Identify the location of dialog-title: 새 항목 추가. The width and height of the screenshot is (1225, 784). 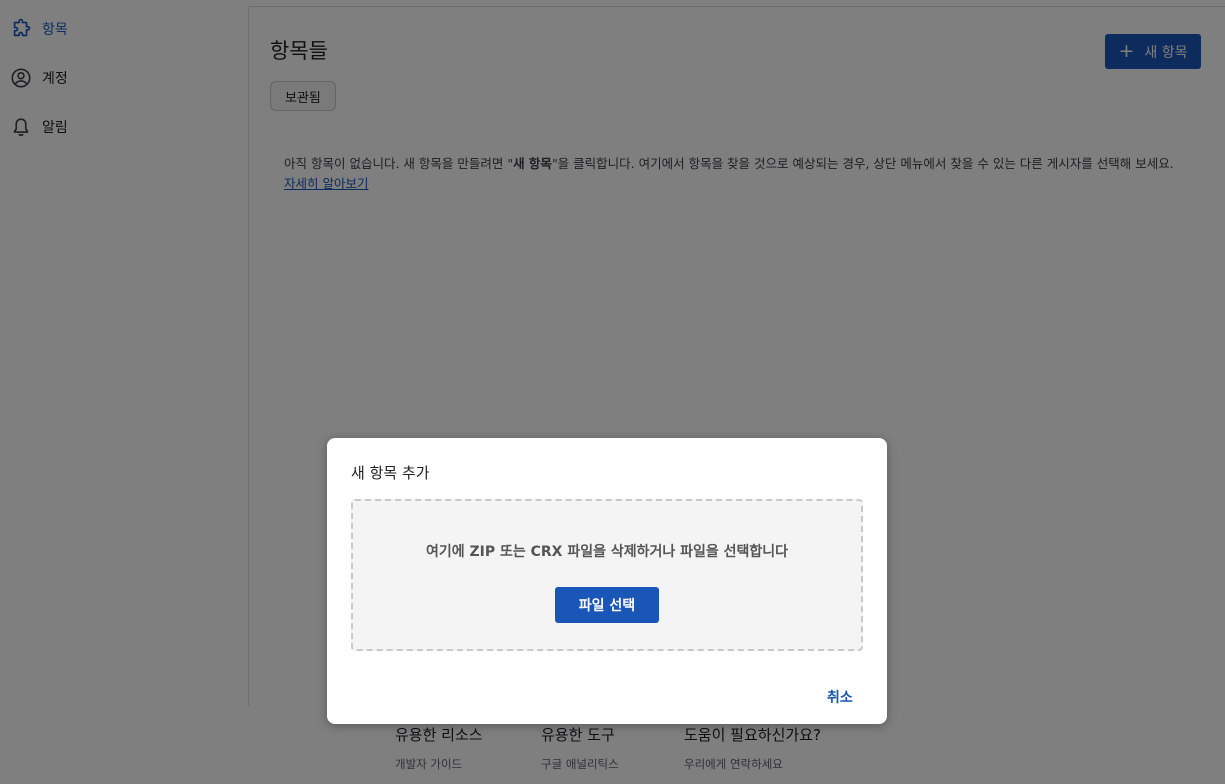
(390, 473).